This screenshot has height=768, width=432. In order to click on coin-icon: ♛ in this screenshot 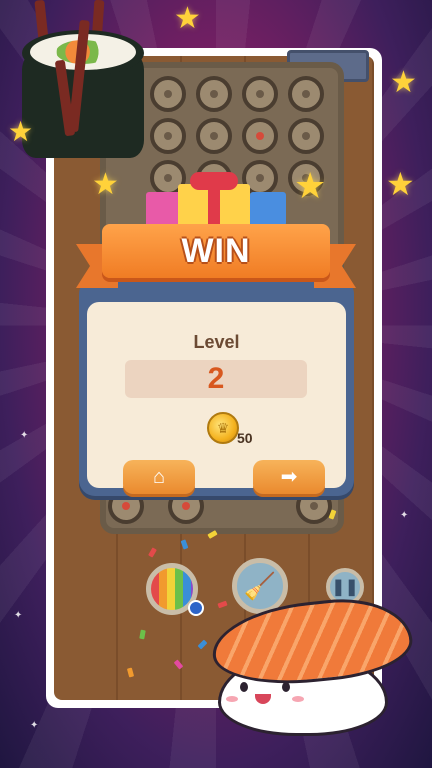, I will do `click(223, 428)`.